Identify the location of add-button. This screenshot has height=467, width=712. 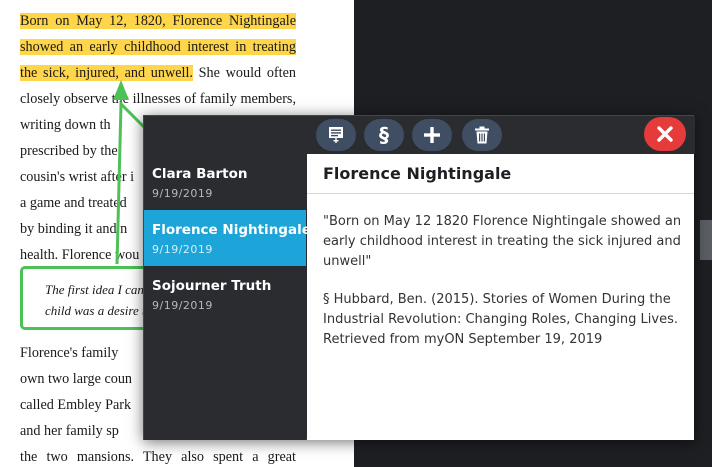
(432, 135).